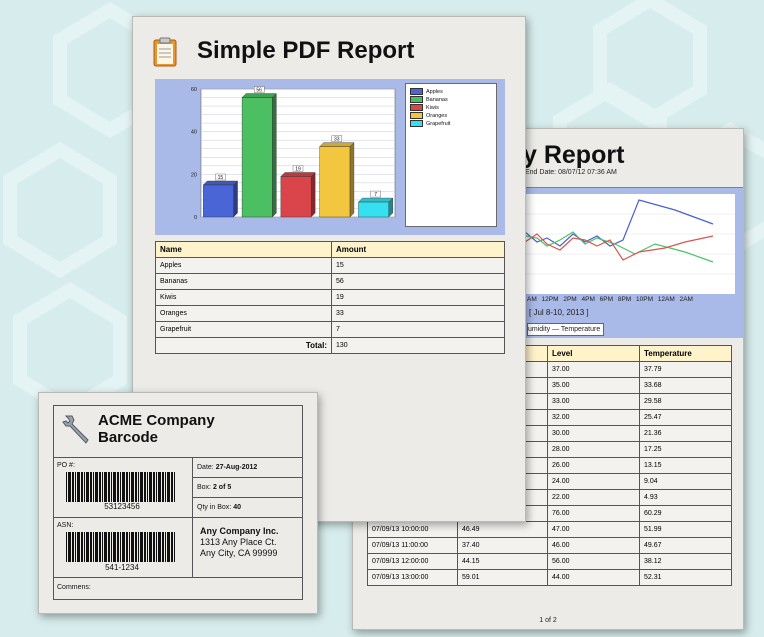  What do you see at coordinates (194, 90) in the screenshot?
I see `y-tick-label: 60` at bounding box center [194, 90].